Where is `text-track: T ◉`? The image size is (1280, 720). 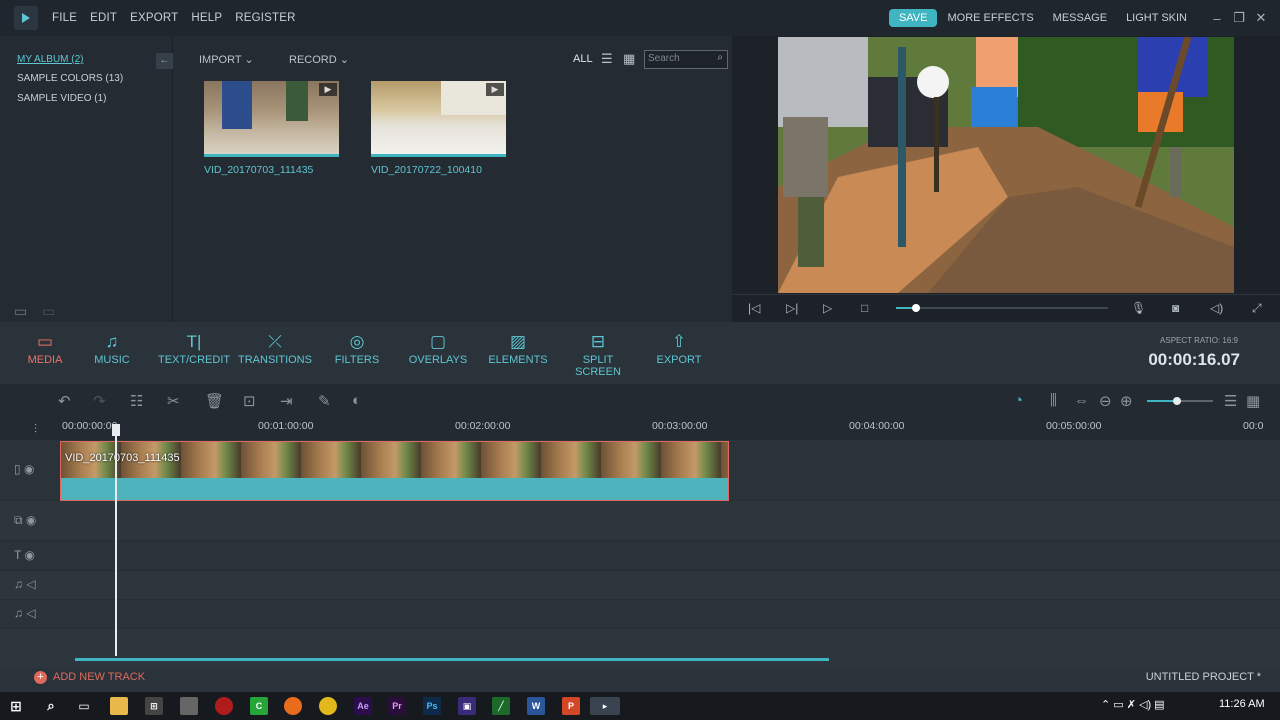
text-track: T ◉ is located at coordinates (640, 556).